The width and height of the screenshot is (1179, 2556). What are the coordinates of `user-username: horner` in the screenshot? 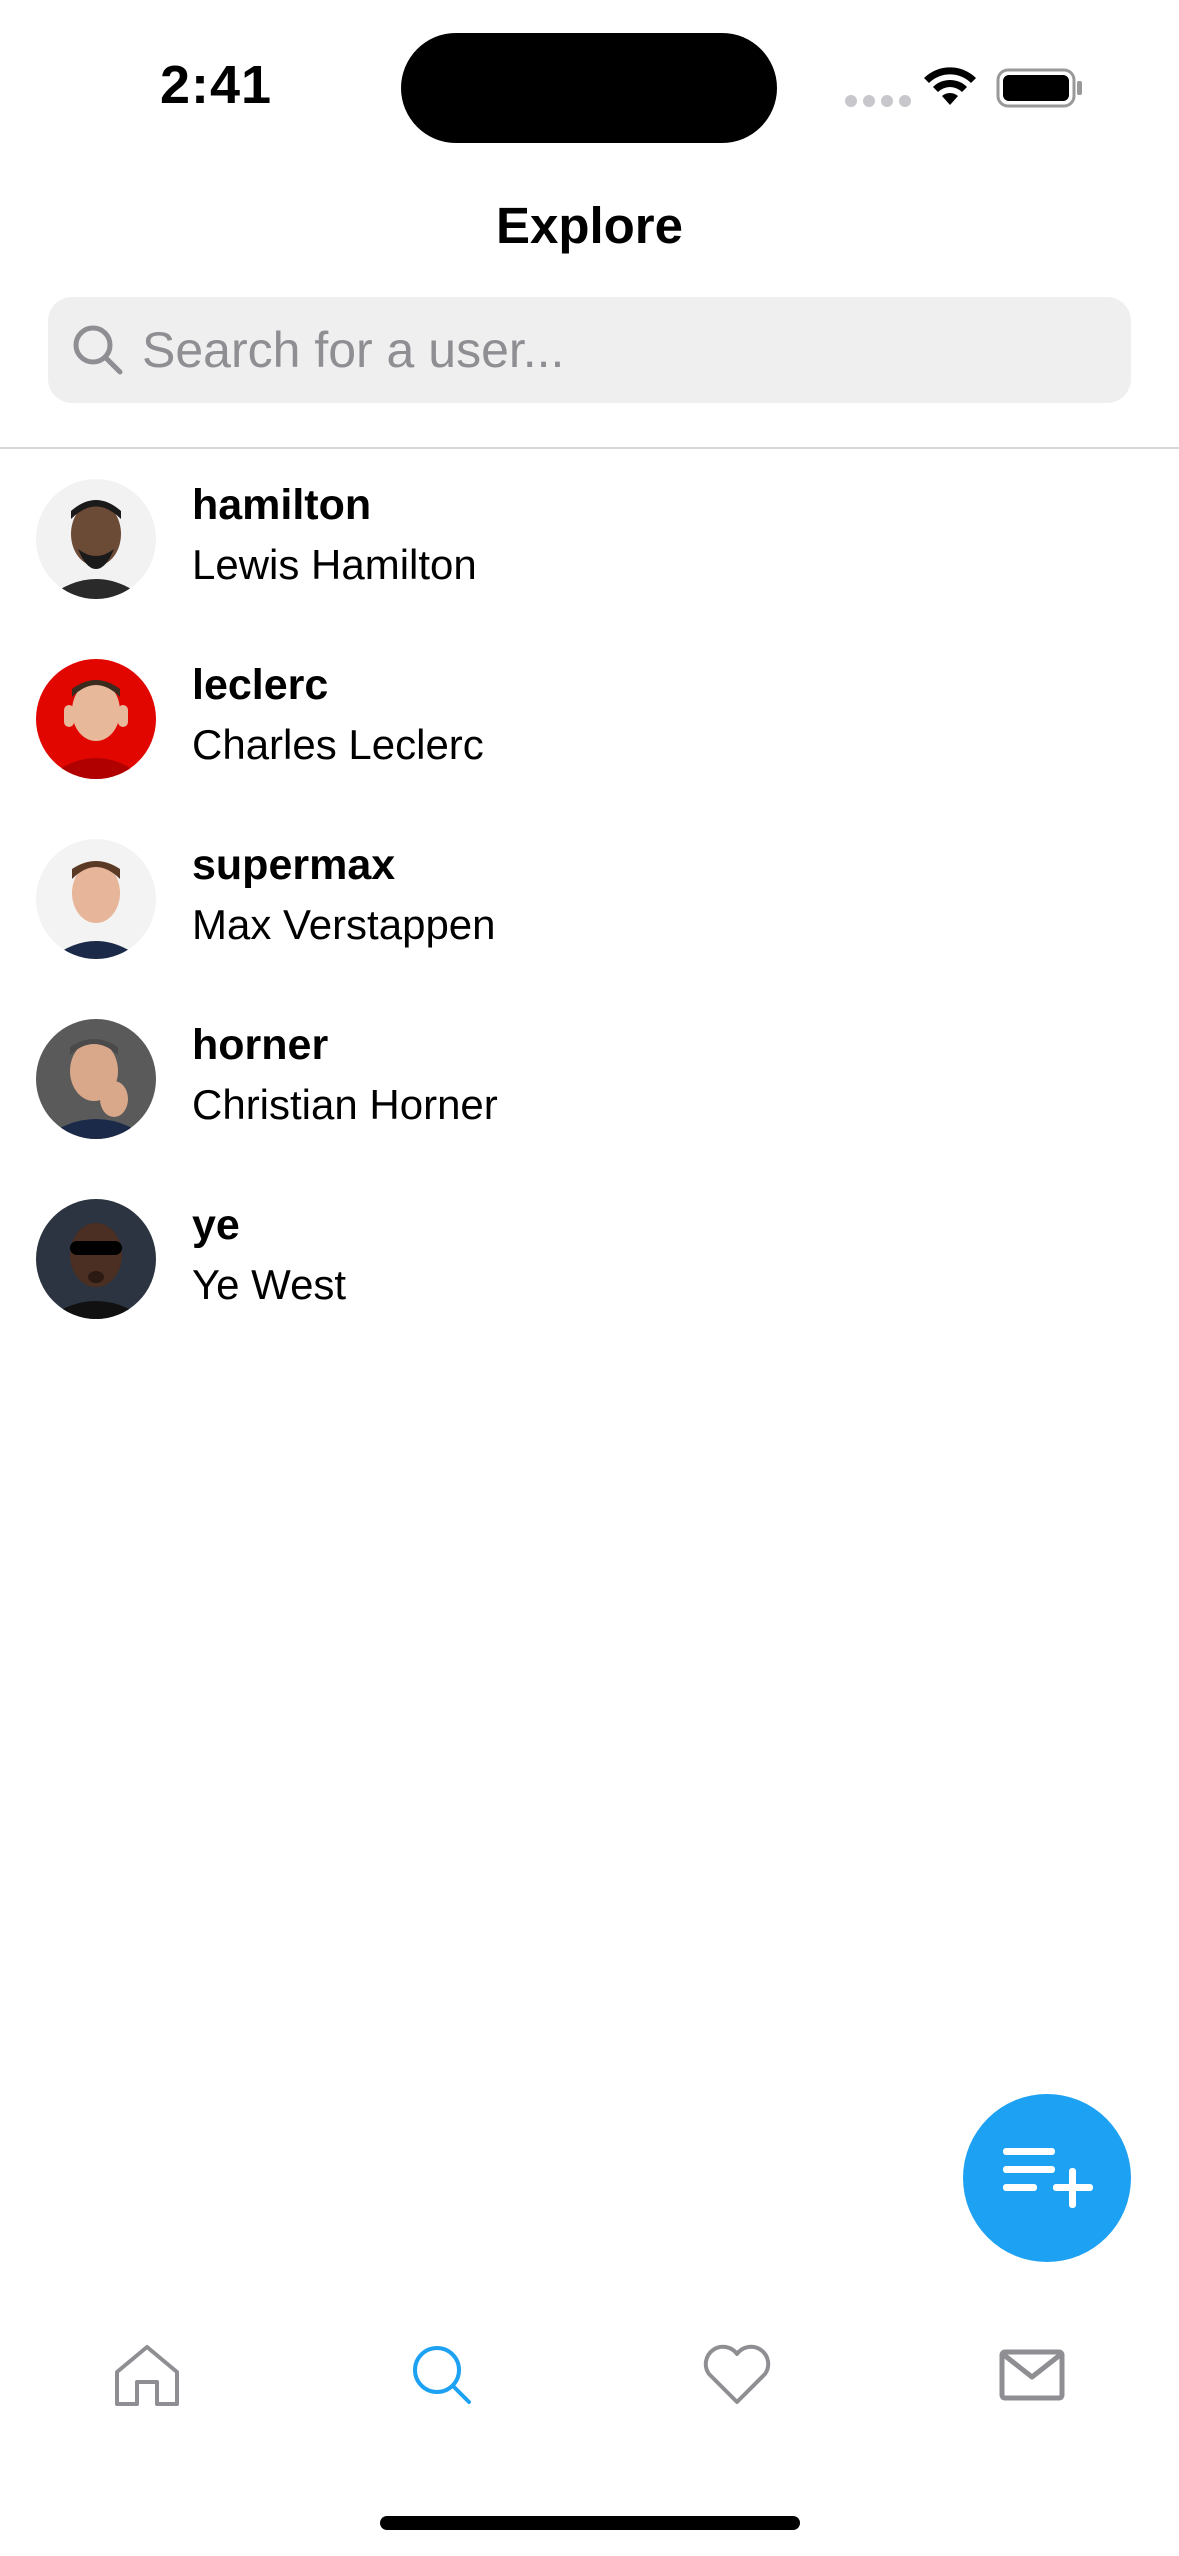 It's located at (260, 1045).